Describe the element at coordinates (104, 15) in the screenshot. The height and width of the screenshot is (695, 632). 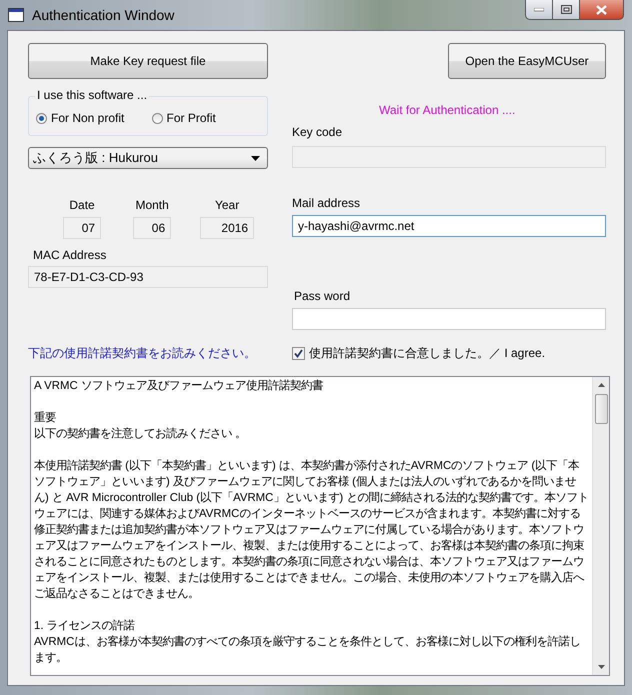
I see `window-title: Authentication Window` at that location.